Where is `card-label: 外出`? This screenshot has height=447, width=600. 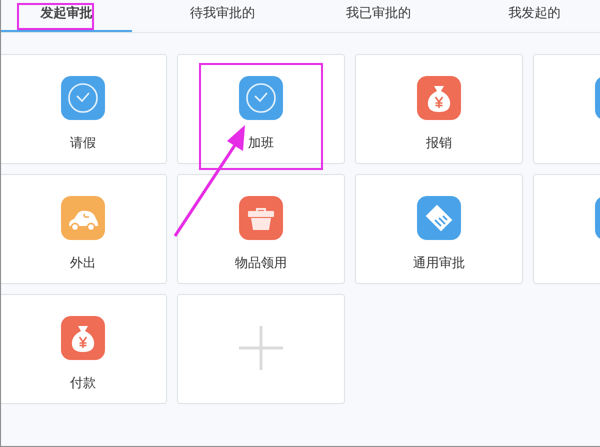
card-label: 外出 is located at coordinates (83, 263).